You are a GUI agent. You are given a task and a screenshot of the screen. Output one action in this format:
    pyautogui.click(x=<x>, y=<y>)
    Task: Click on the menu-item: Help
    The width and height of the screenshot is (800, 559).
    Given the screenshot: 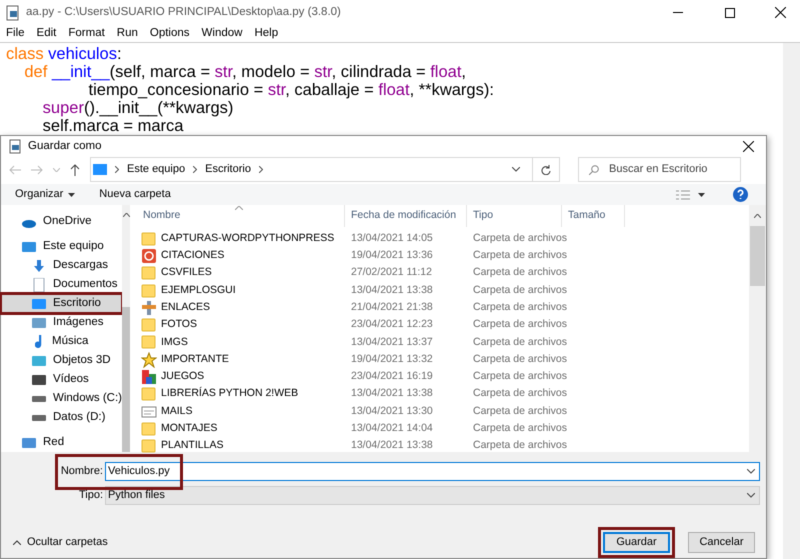 What is the action you would take?
    pyautogui.click(x=266, y=33)
    